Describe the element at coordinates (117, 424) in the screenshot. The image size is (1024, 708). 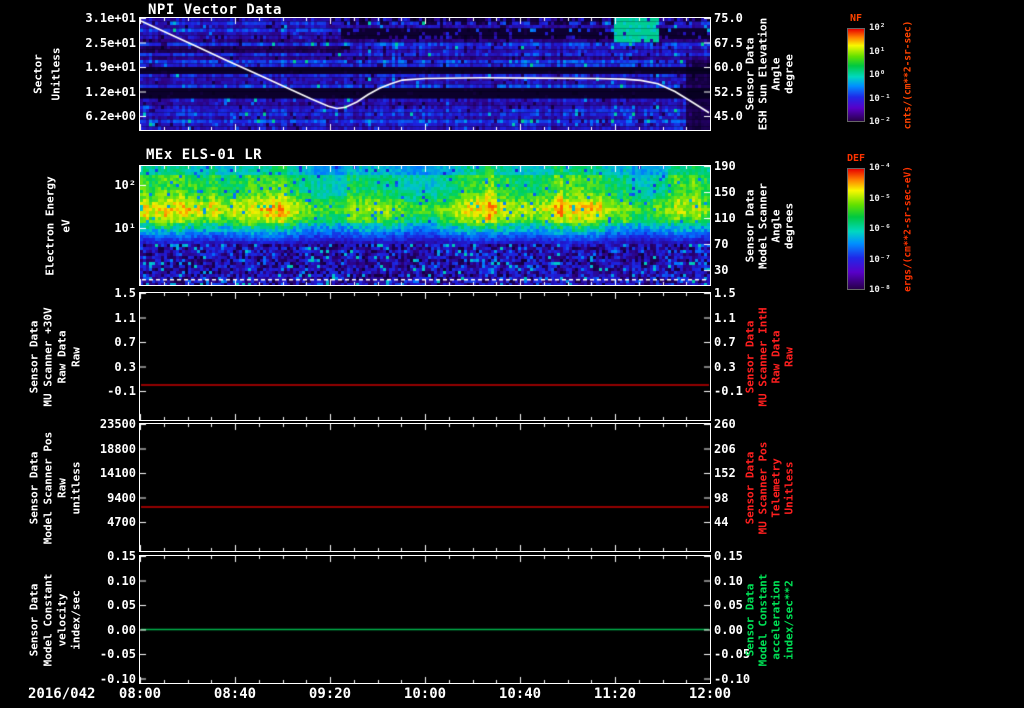
I see `y-axis-tick-label: 23500` at that location.